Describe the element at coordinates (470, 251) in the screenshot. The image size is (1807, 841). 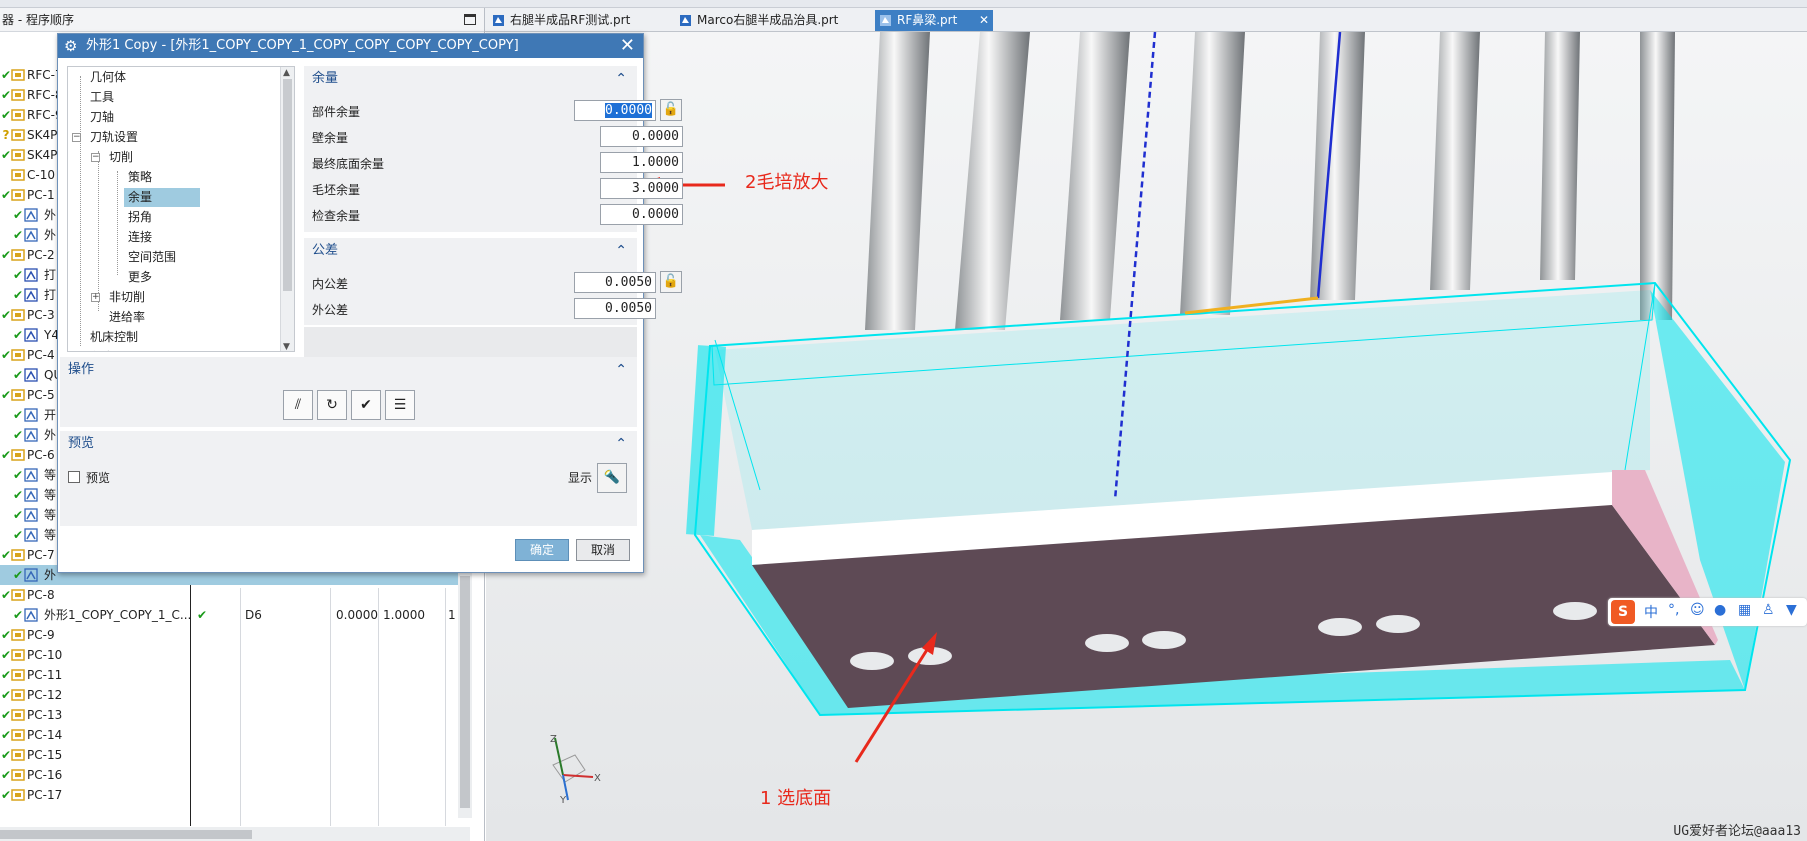
I see `tolerance-group-header: 公差 ⌃` at that location.